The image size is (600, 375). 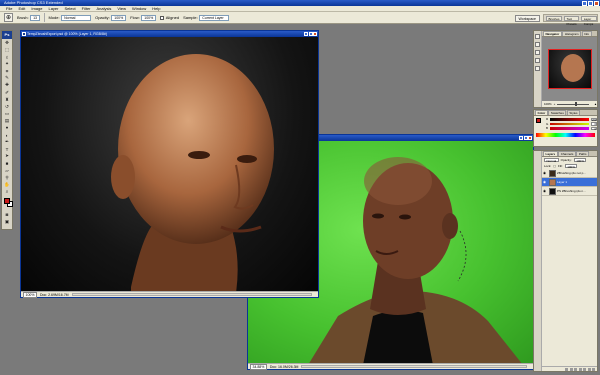 What do you see at coordinates (570, 128) in the screenshot?
I see `b-slider` at bounding box center [570, 128].